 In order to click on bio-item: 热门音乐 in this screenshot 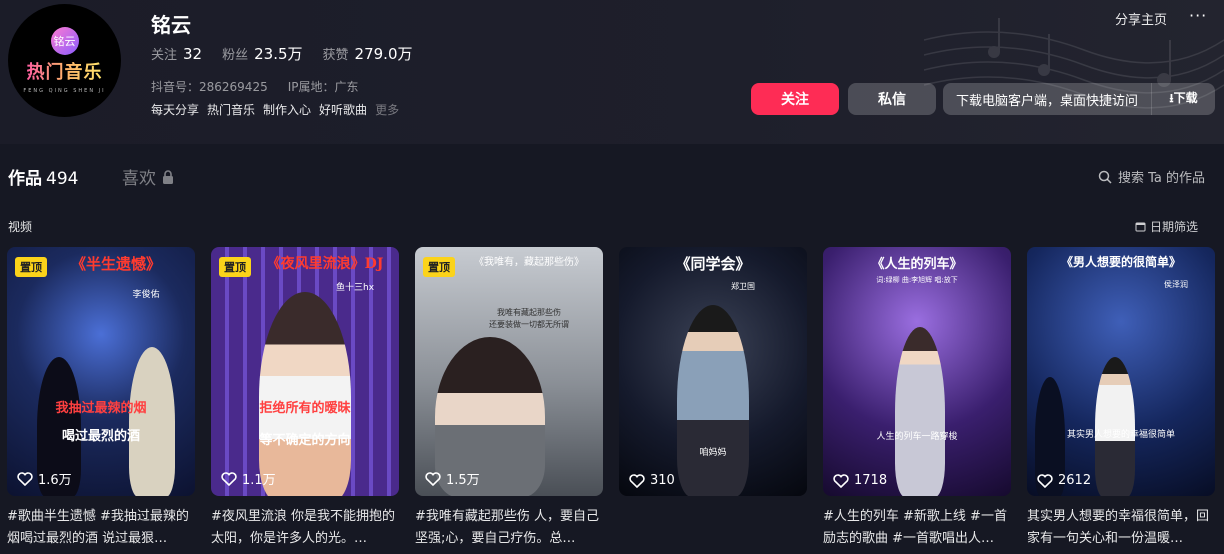, I will do `click(231, 110)`.